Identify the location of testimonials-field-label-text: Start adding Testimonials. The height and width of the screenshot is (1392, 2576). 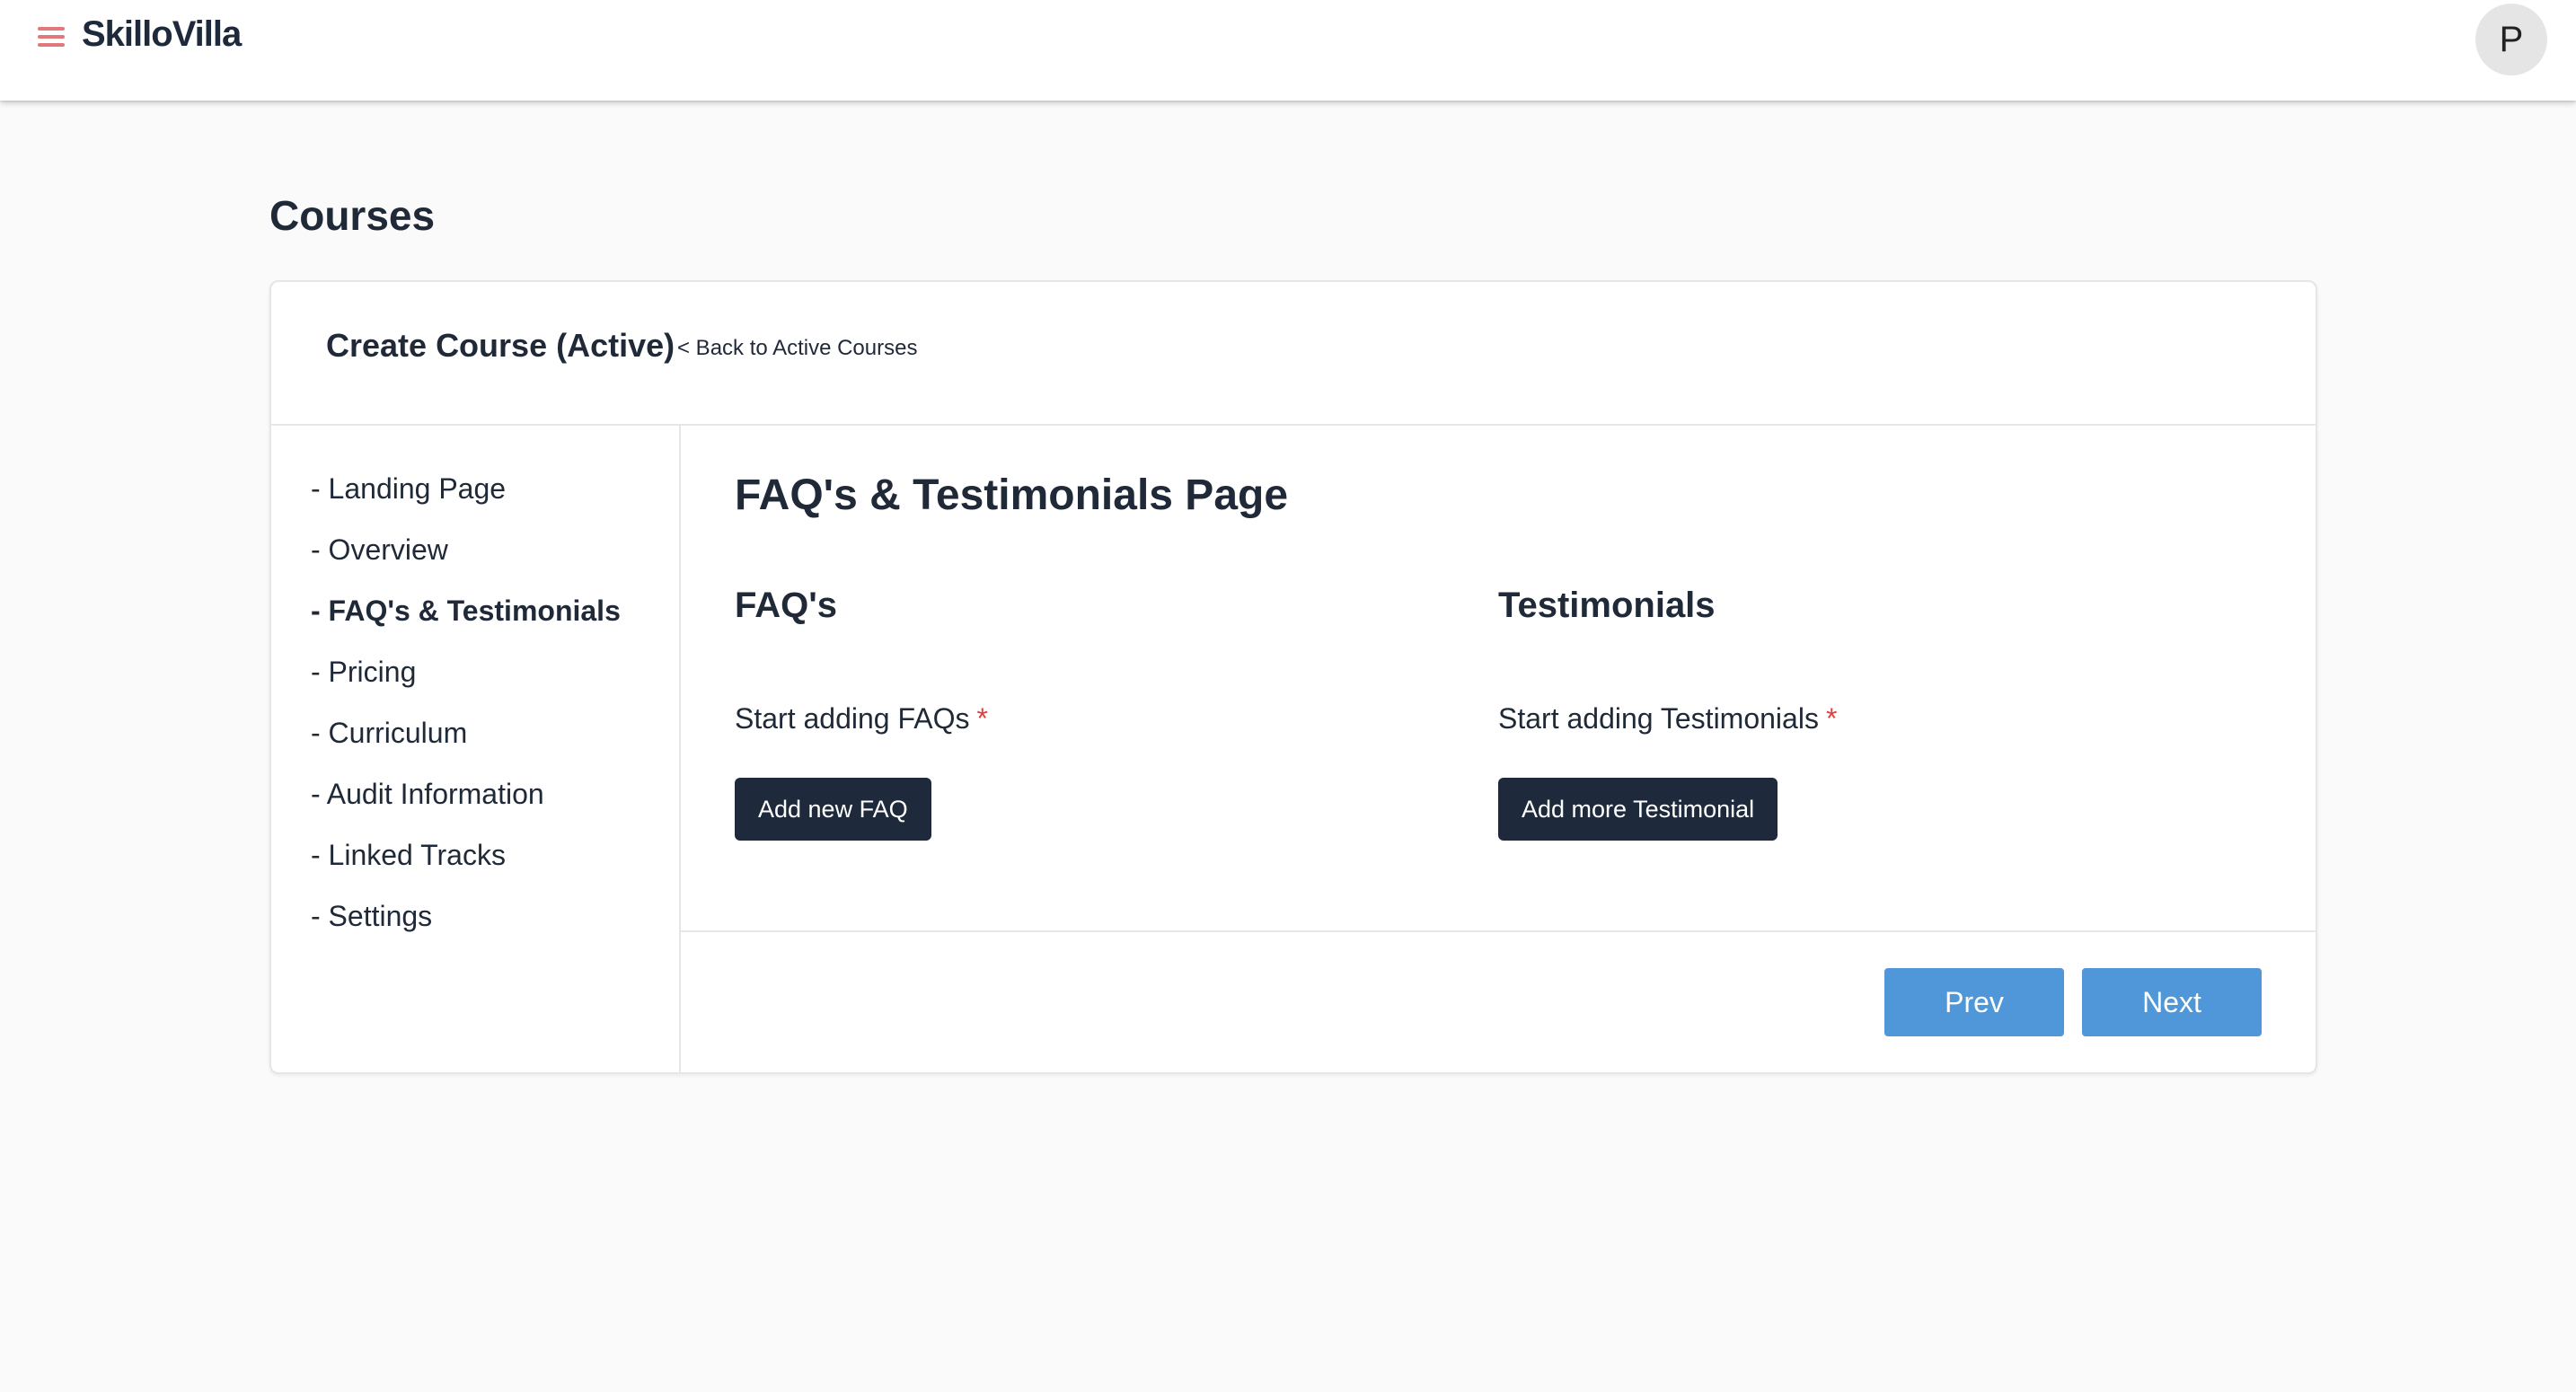
(1658, 718).